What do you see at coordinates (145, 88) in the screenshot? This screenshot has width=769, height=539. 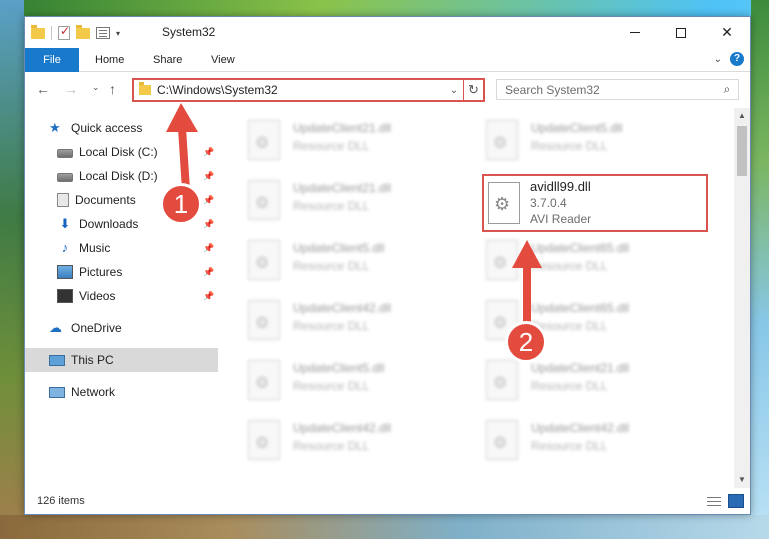 I see `folder-icon` at bounding box center [145, 88].